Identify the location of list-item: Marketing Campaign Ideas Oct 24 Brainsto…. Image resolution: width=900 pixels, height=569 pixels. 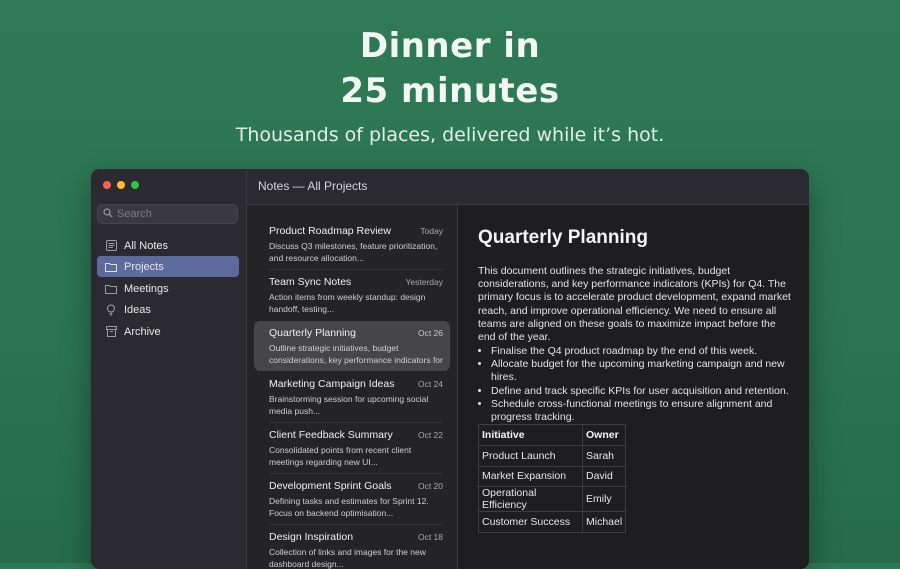
(352, 397).